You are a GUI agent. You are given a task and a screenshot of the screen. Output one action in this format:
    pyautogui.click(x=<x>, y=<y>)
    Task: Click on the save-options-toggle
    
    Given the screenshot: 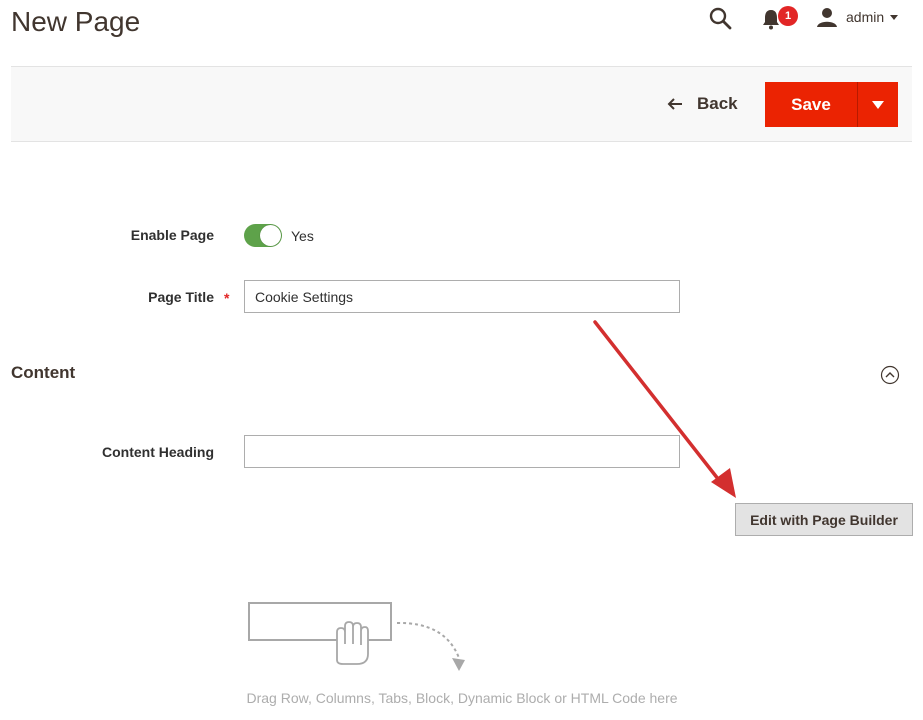 What is the action you would take?
    pyautogui.click(x=877, y=104)
    